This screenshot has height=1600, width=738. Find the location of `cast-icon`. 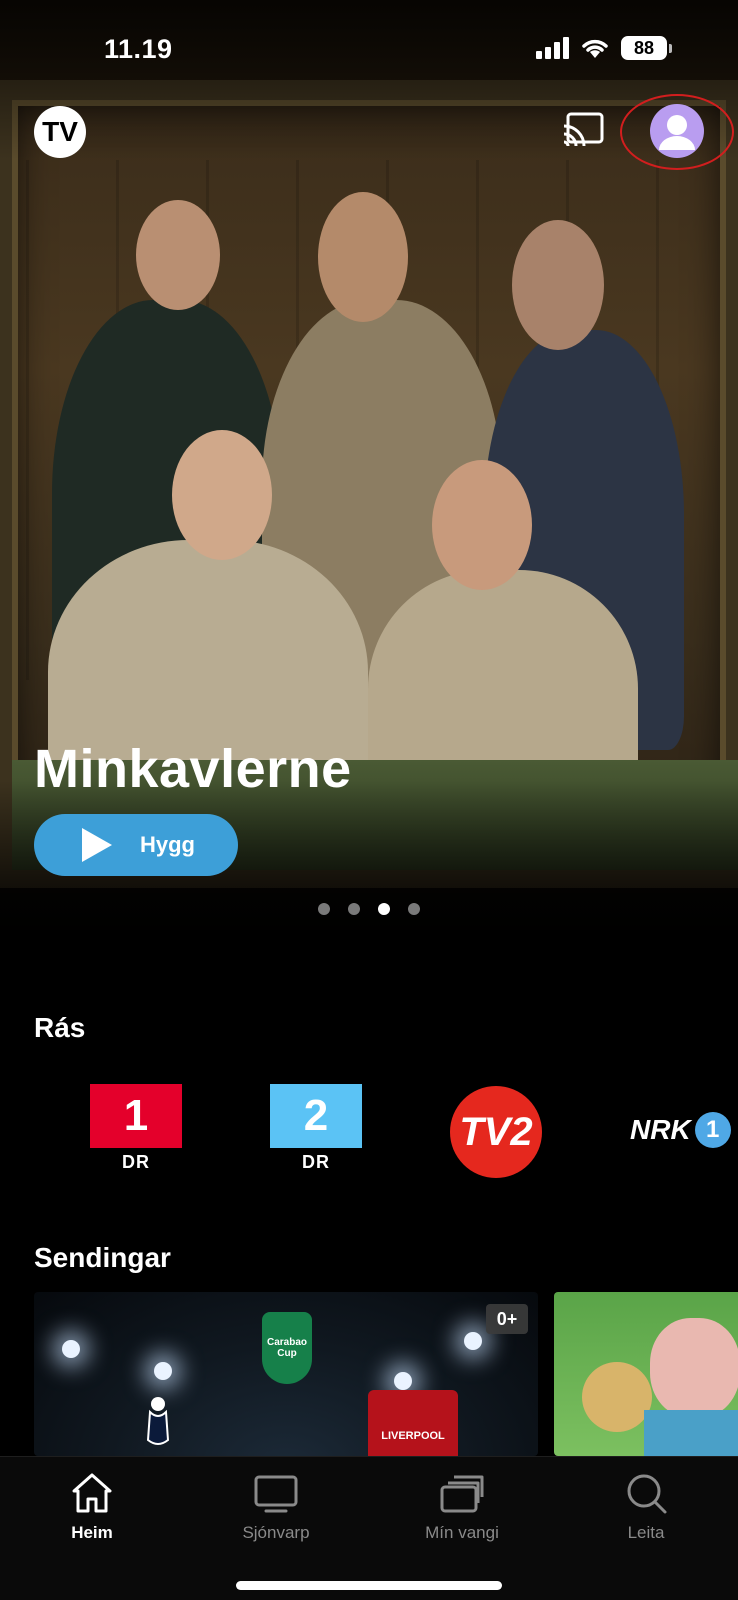

cast-icon is located at coordinates (583, 129).